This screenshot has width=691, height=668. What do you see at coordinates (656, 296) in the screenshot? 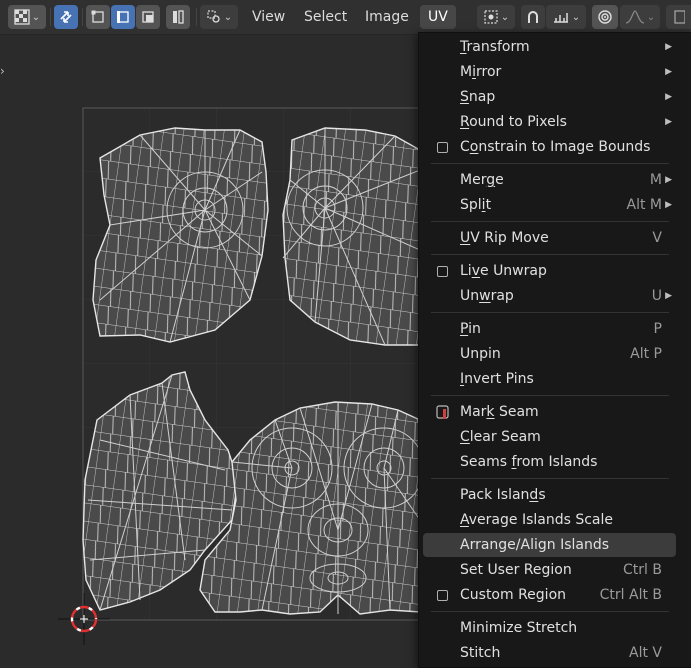
I see `menu-item-shortcut: U` at bounding box center [656, 296].